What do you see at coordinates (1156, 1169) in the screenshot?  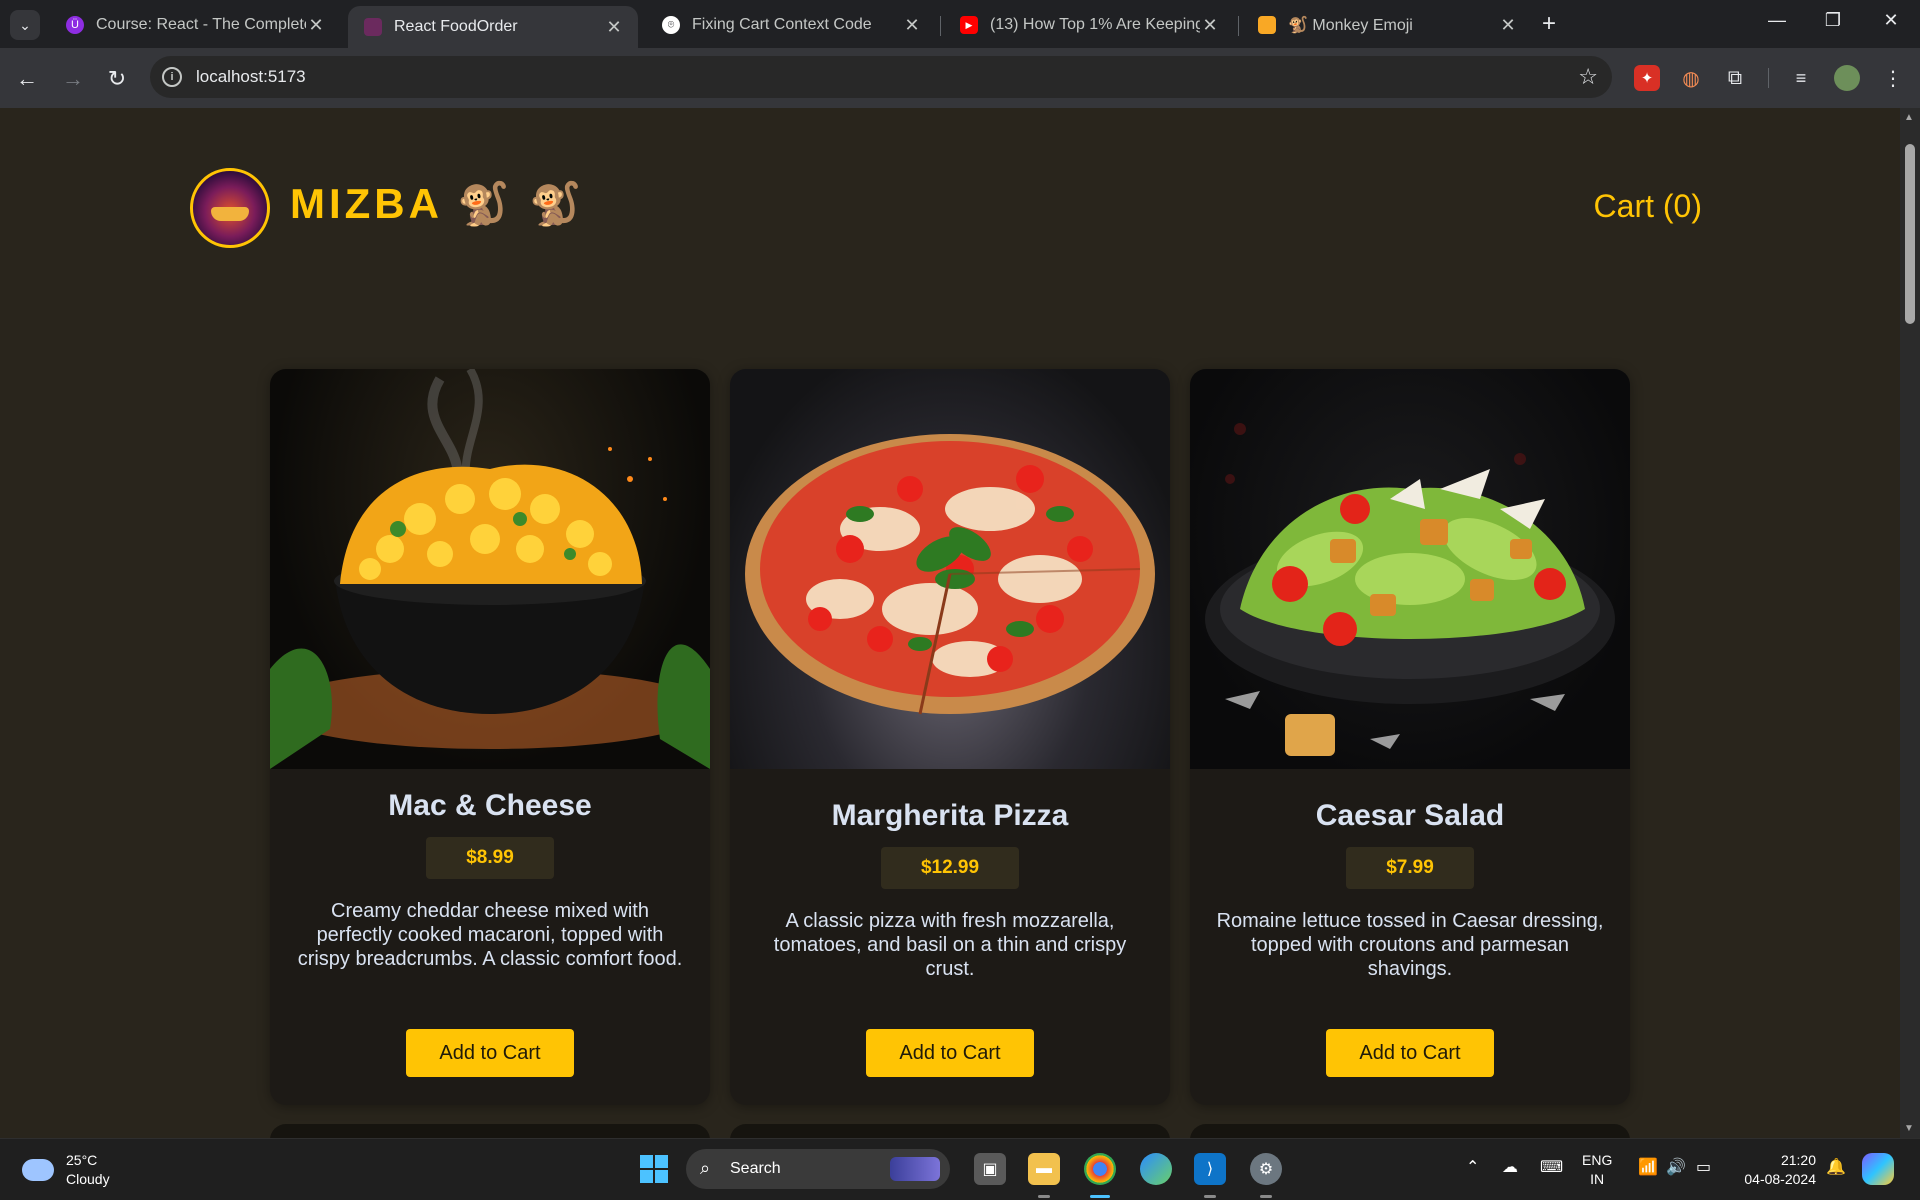 I see `messenger-app-icon` at bounding box center [1156, 1169].